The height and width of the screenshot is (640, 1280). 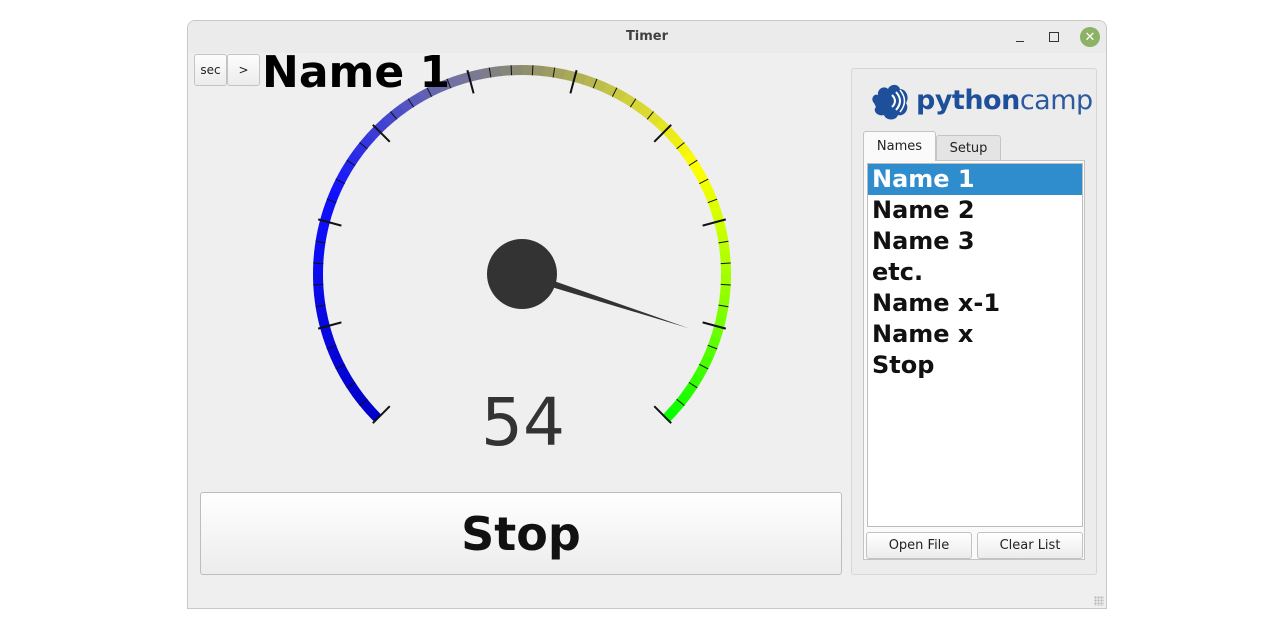 What do you see at coordinates (975, 210) in the screenshot?
I see `list-item: Name 2` at bounding box center [975, 210].